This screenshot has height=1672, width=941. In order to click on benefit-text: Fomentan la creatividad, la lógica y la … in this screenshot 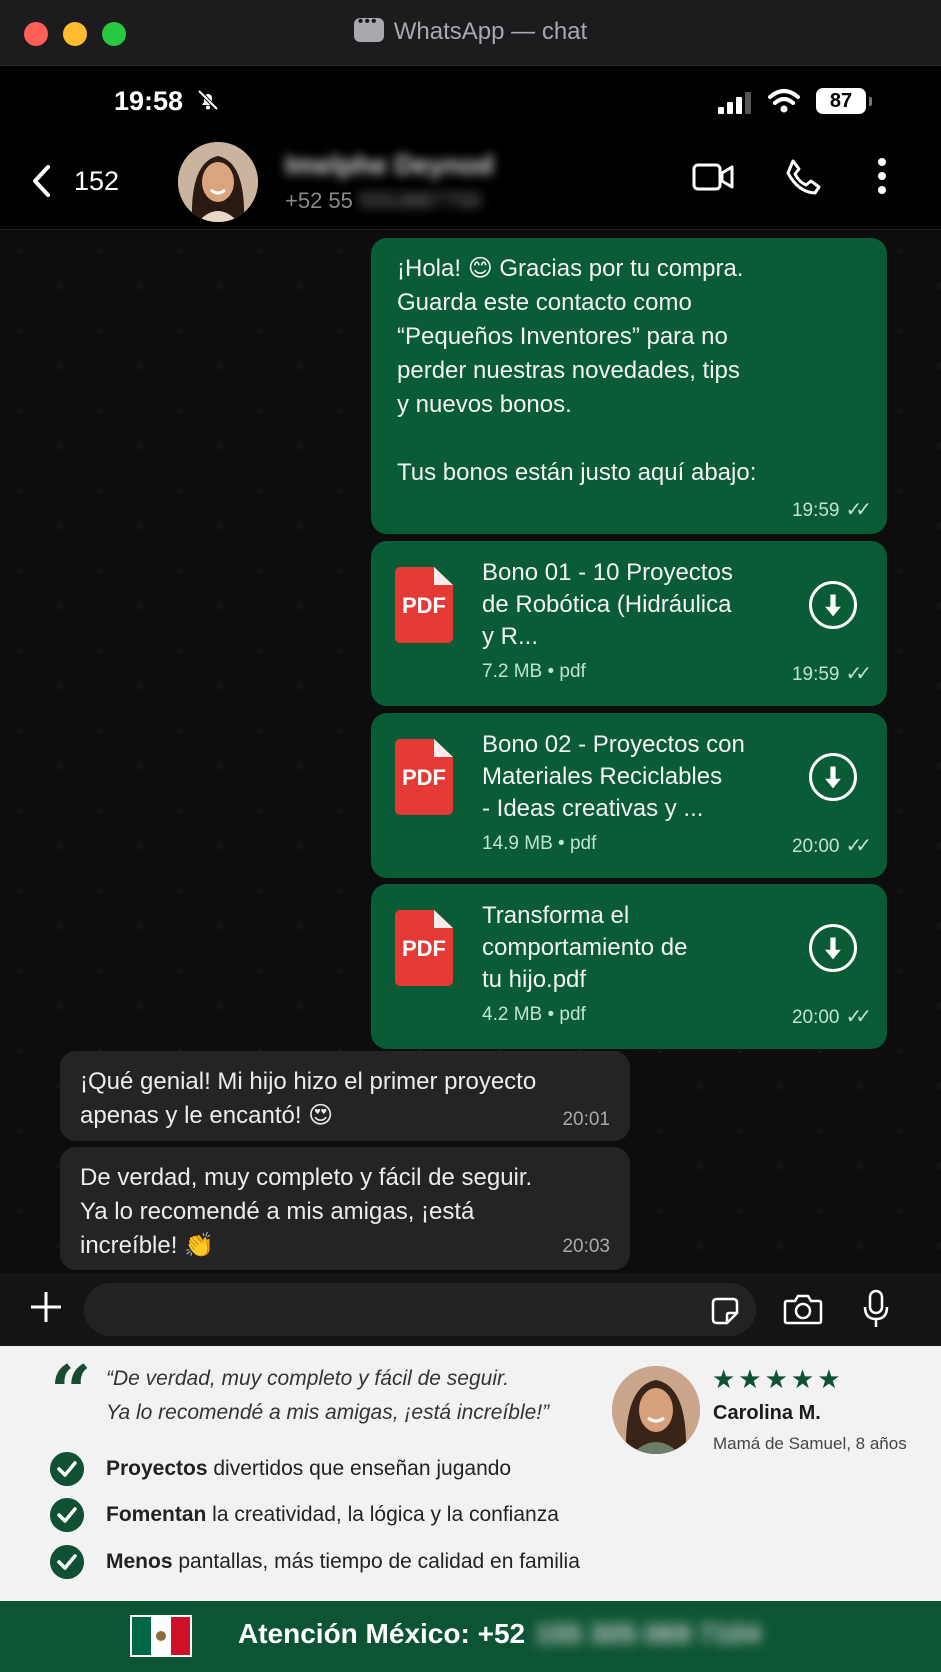, I will do `click(332, 1515)`.